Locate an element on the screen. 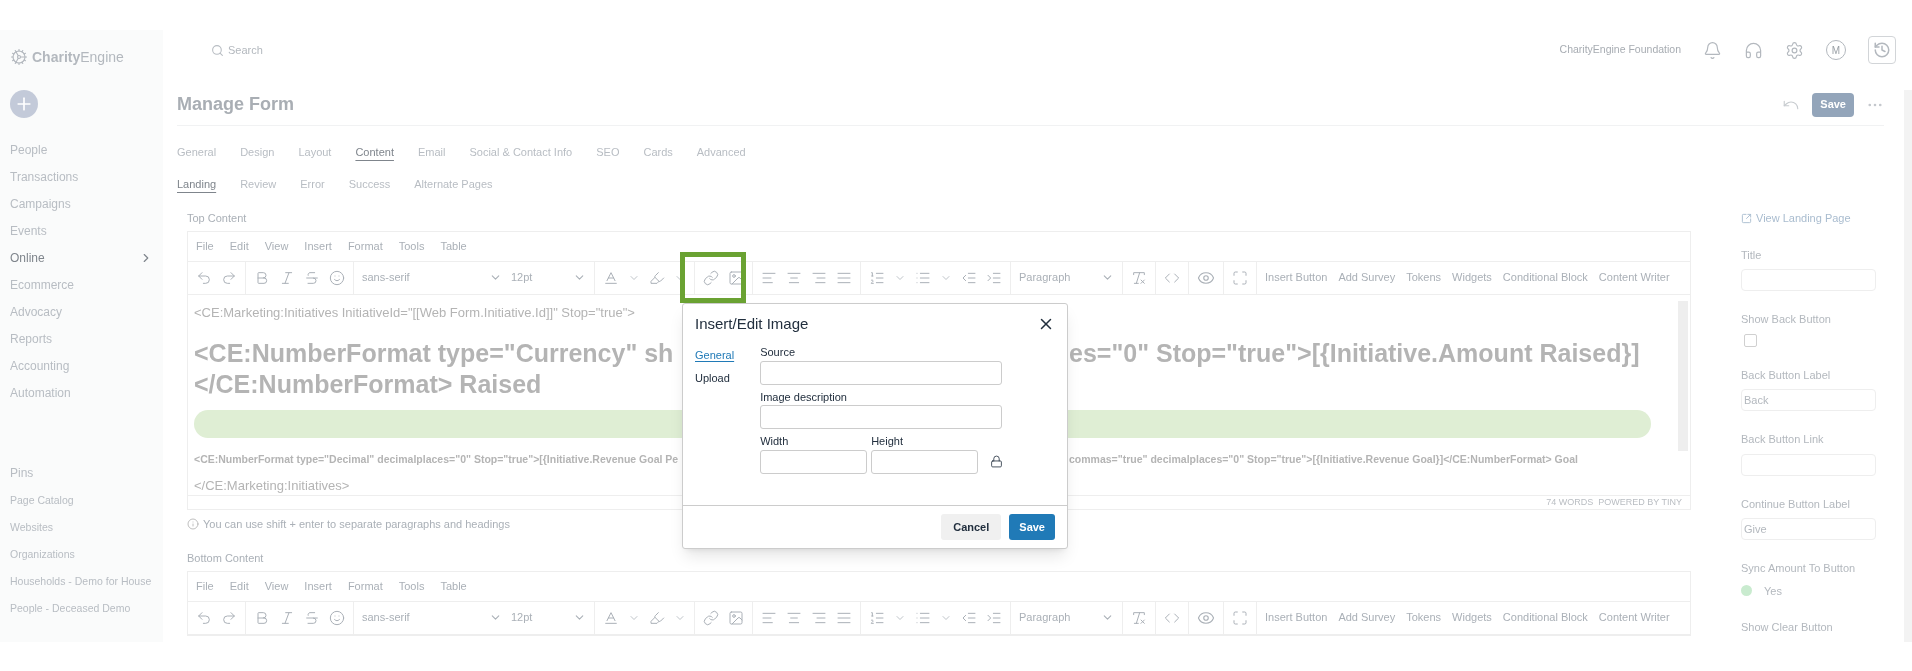 This screenshot has width=1912, height=671. nav-item: Automation is located at coordinates (81, 392).